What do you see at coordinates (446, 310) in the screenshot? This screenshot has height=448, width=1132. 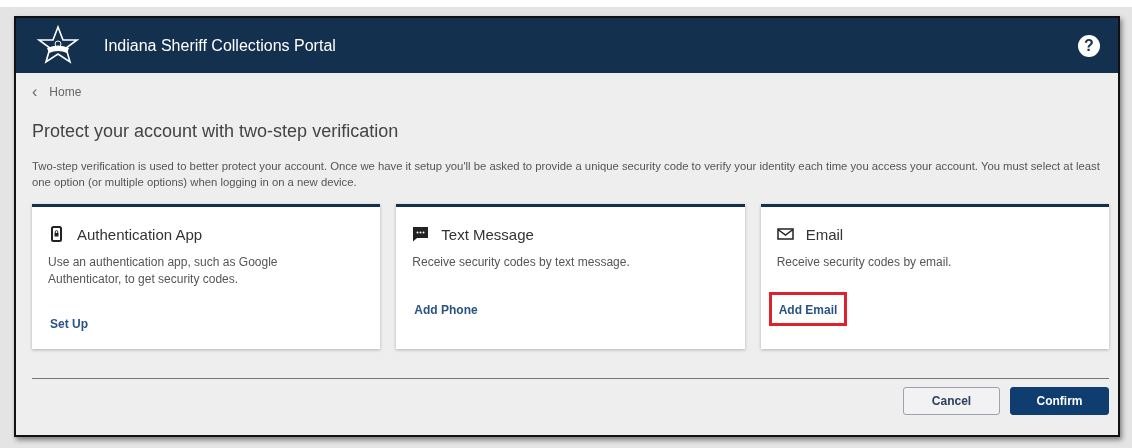 I see `option-link: Add Phone` at bounding box center [446, 310].